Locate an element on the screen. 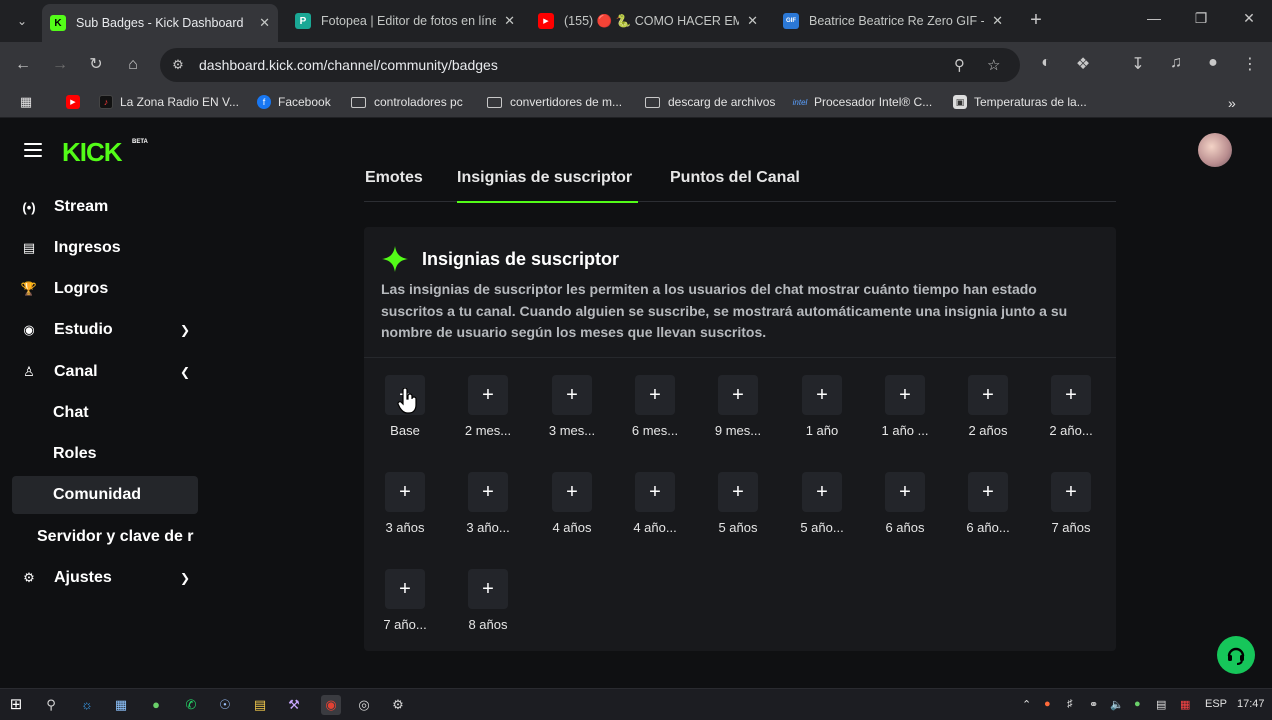  amd-icon: ▦ is located at coordinates (1185, 704).